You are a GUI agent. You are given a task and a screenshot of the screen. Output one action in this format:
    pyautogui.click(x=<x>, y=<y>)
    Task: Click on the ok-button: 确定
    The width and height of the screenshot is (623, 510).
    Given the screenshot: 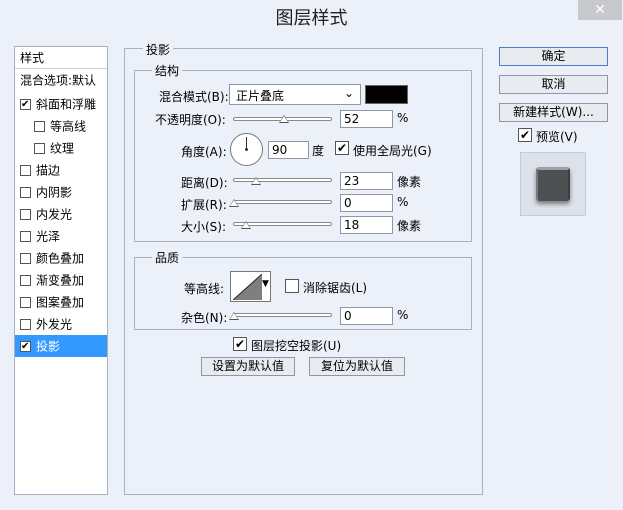 What is the action you would take?
    pyautogui.click(x=553, y=56)
    